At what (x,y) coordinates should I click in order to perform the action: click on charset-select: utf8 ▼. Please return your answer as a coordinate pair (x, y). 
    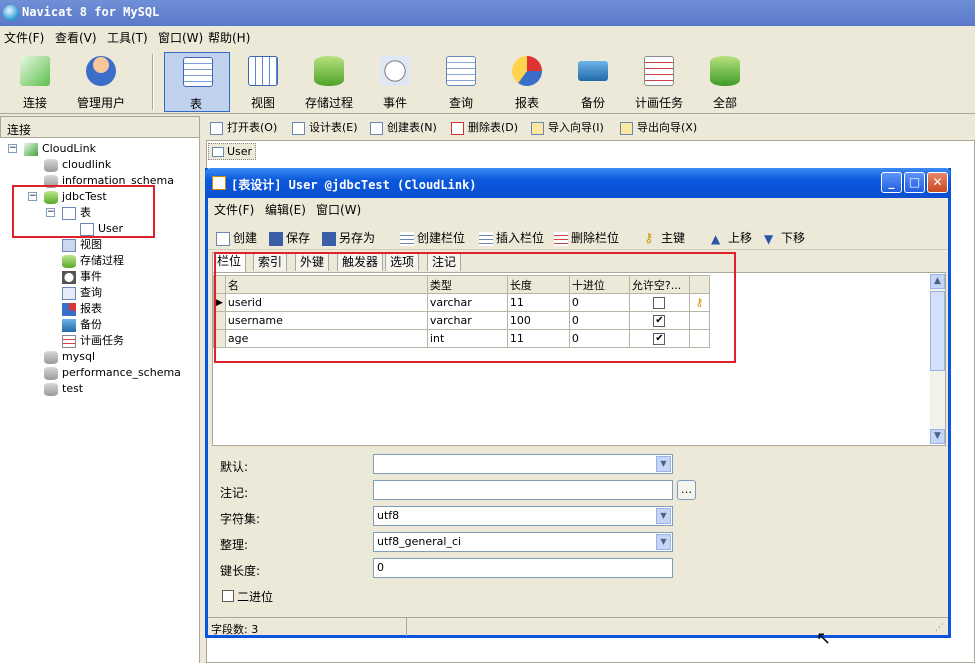
    Looking at the image, I should click on (523, 516).